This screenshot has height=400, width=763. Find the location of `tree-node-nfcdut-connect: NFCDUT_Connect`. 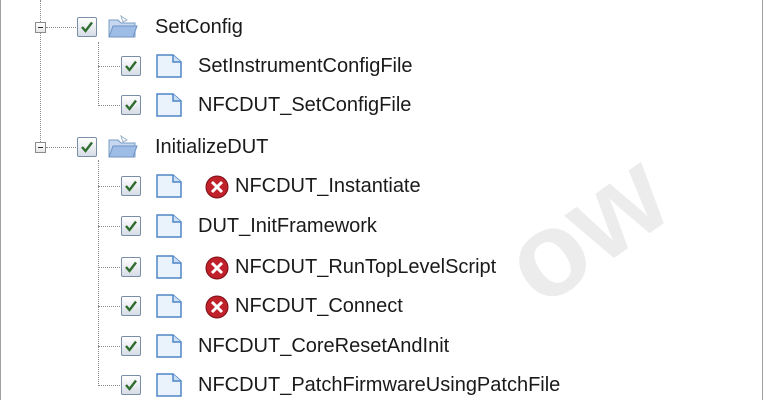

tree-node-nfcdut-connect: NFCDUT_Connect is located at coordinates (261, 307).